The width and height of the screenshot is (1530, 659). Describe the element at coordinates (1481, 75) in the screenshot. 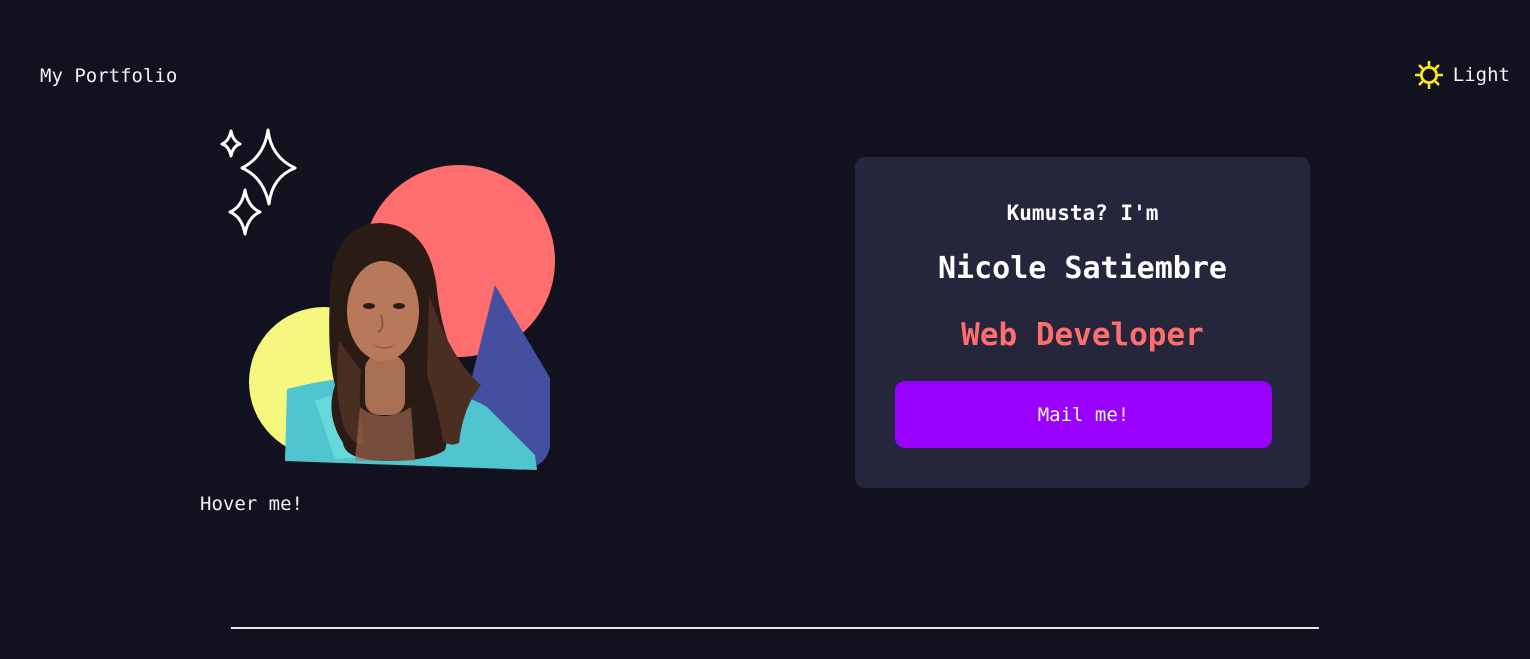

I see `theme-toggle-label: Light` at that location.